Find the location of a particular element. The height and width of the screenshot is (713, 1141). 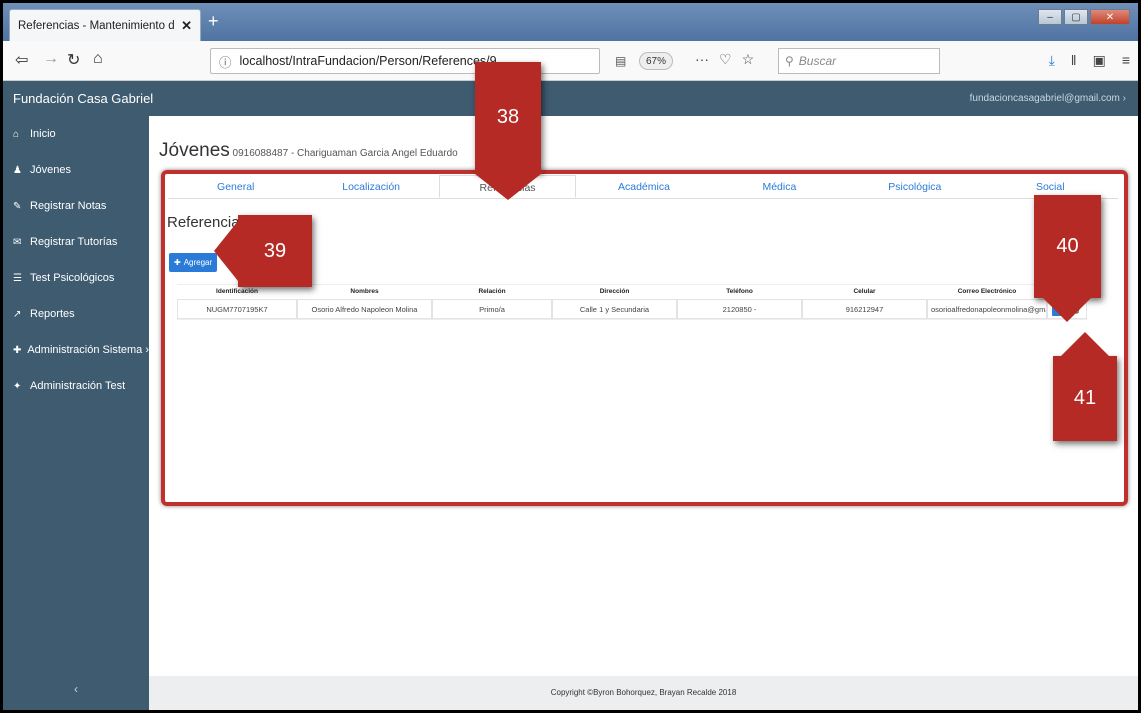

maximize-button: ▢ is located at coordinates (1076, 17).